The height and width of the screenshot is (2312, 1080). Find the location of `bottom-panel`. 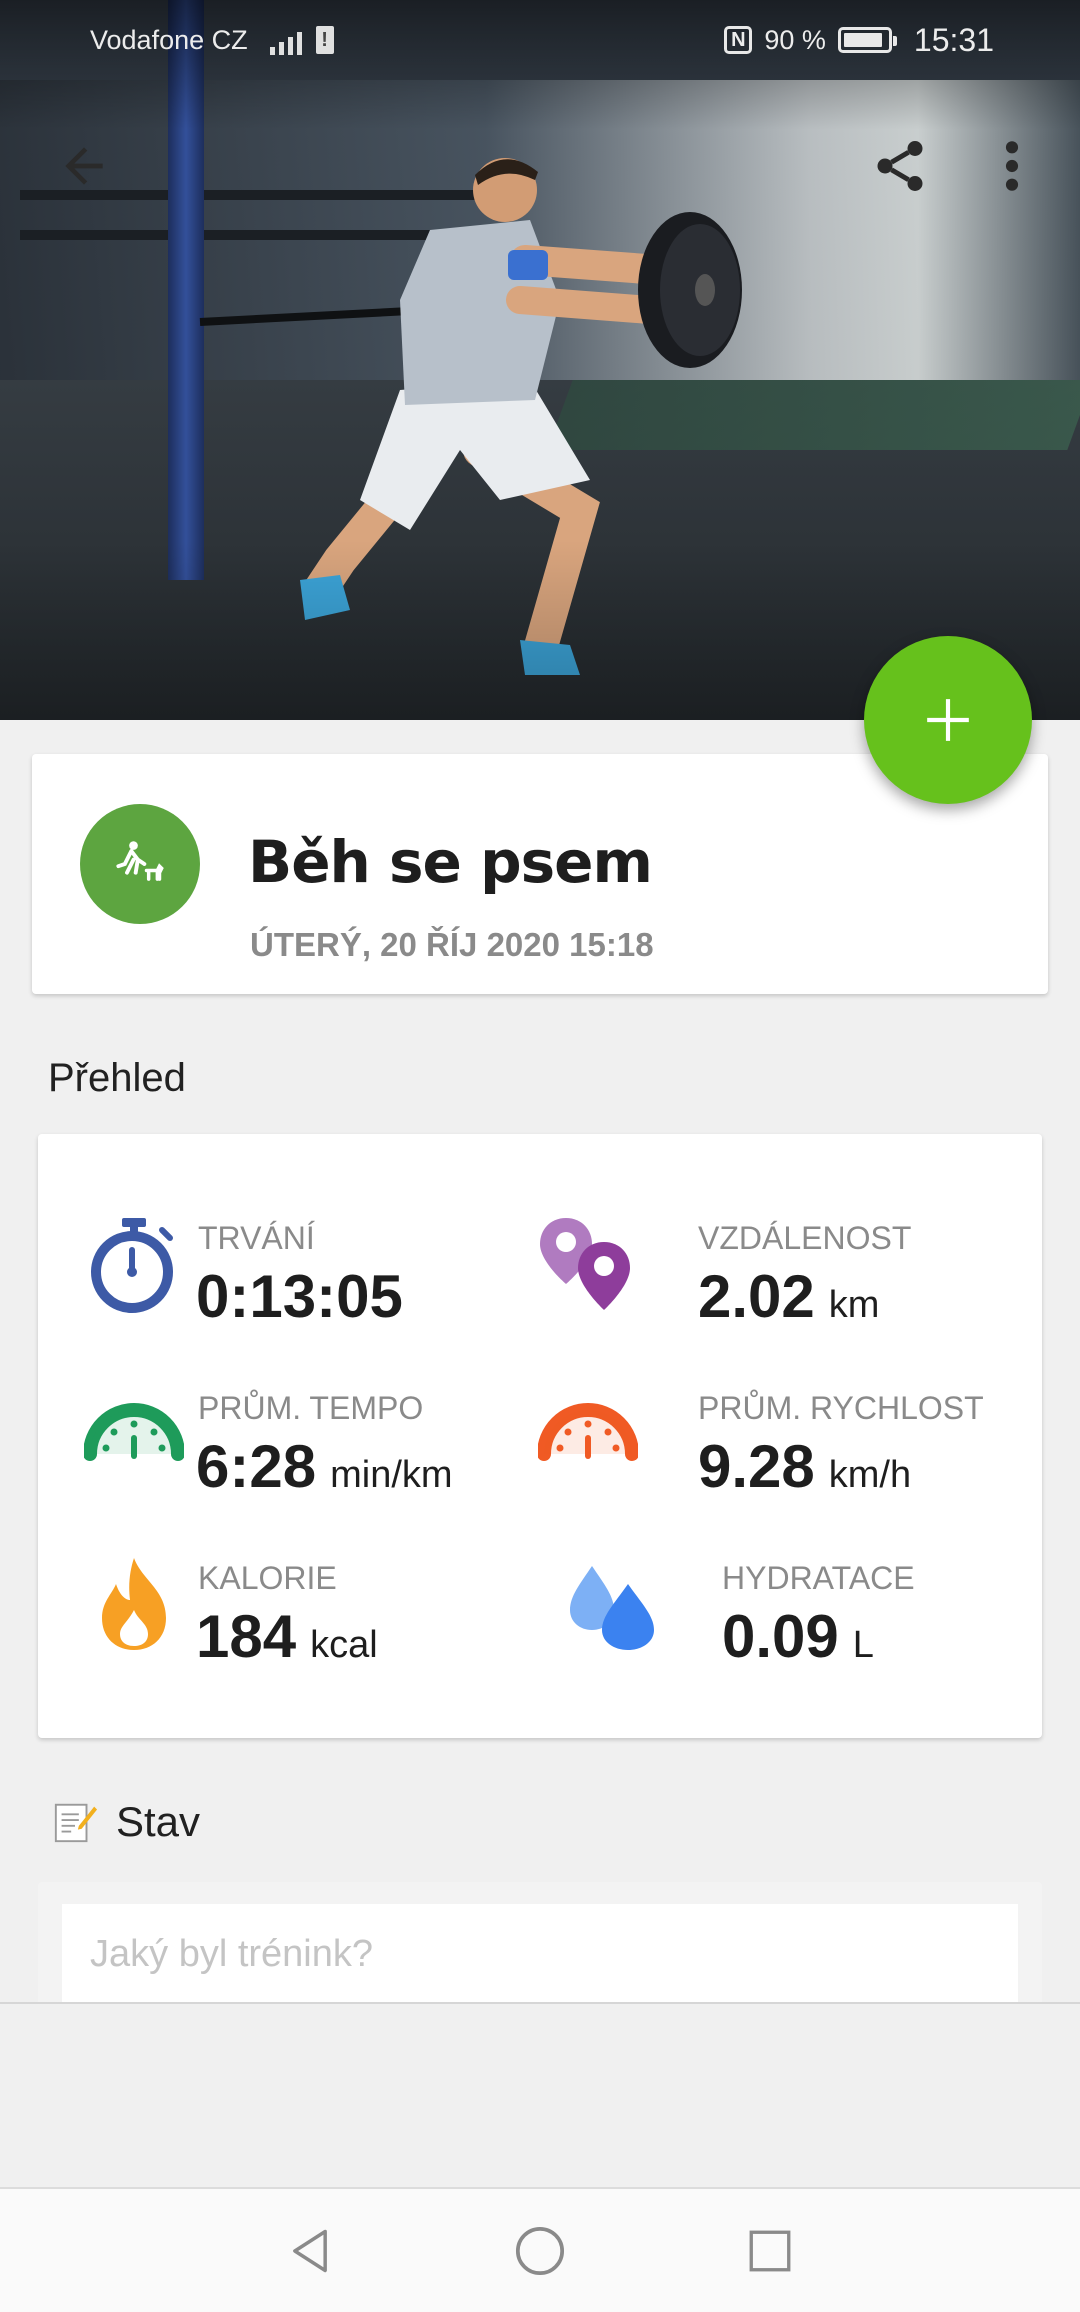

bottom-panel is located at coordinates (540, 2094).